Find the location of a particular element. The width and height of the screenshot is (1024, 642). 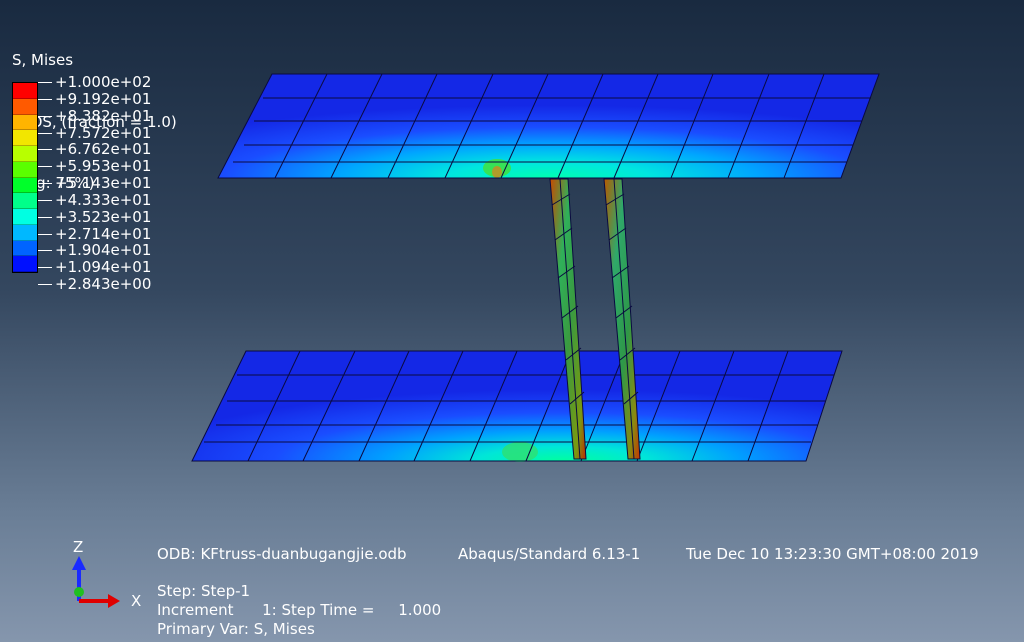

solver-info: Abaqus/Standard 6.13-1 is located at coordinates (549, 554).